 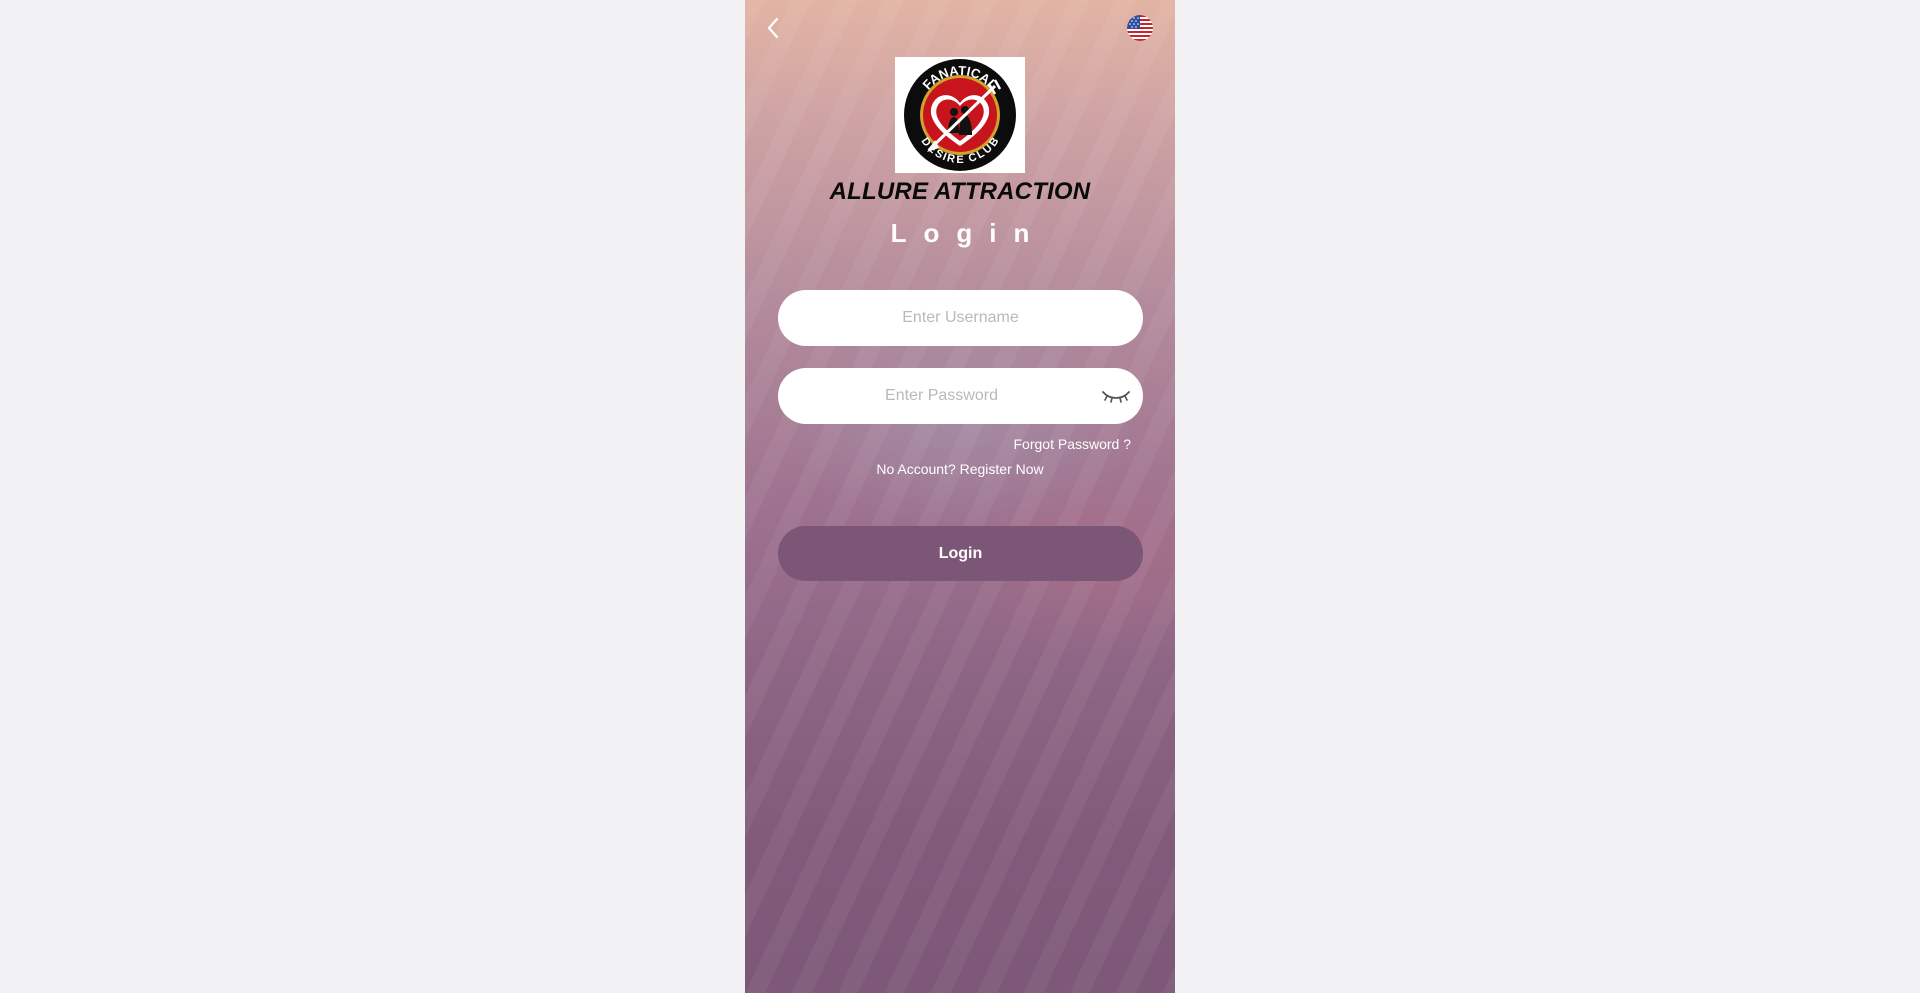 I want to click on us-flag-icon, so click(x=1140, y=28).